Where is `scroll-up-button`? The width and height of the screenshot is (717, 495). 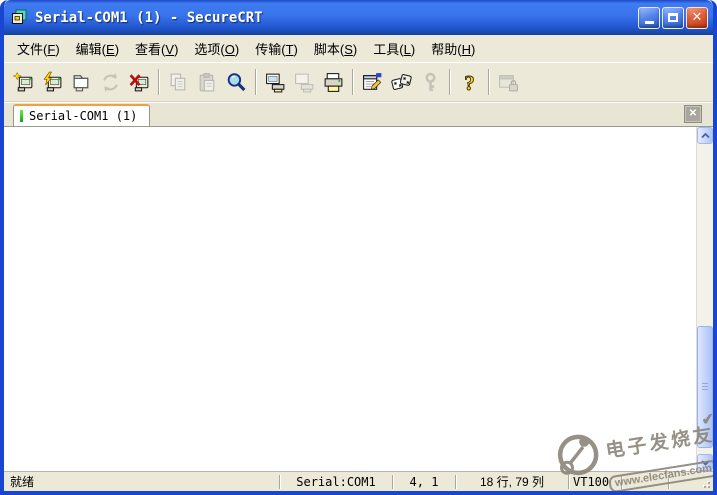 scroll-up-button is located at coordinates (705, 135).